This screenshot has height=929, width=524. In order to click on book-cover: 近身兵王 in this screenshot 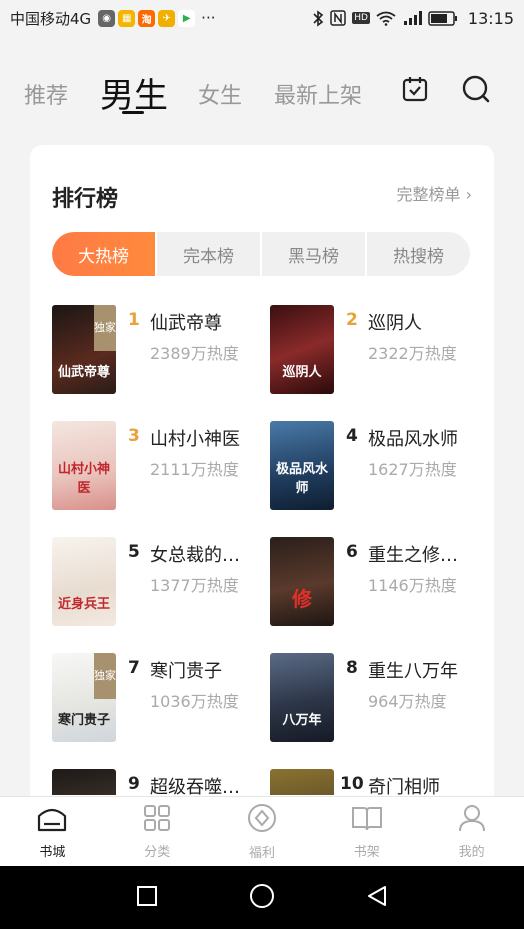, I will do `click(84, 581)`.